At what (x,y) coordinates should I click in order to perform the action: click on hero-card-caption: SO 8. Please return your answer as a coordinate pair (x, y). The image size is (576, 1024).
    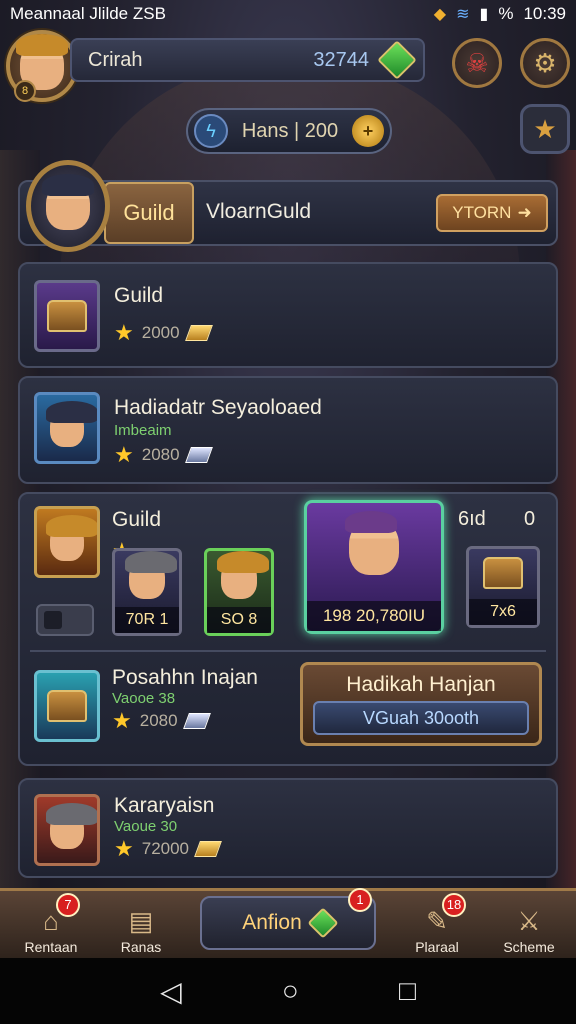
    Looking at the image, I should click on (239, 620).